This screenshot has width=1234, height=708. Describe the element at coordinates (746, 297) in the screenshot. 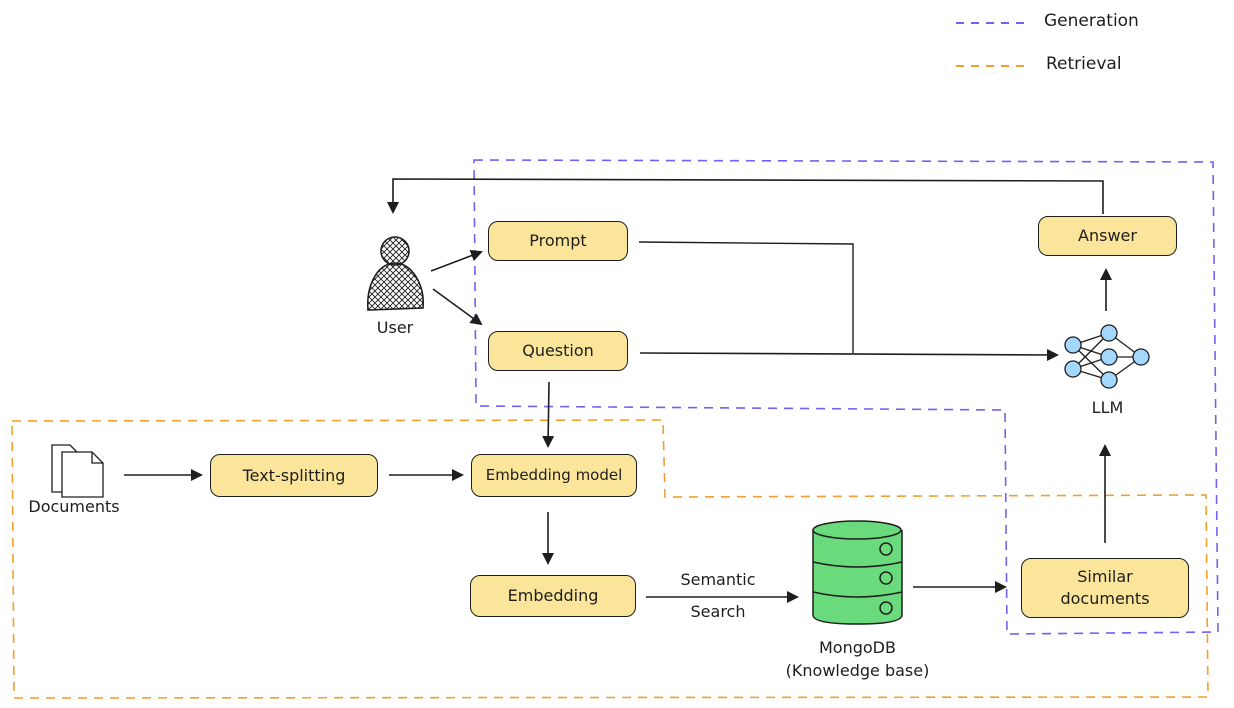

I see `edge-prompt-to-junction` at that location.